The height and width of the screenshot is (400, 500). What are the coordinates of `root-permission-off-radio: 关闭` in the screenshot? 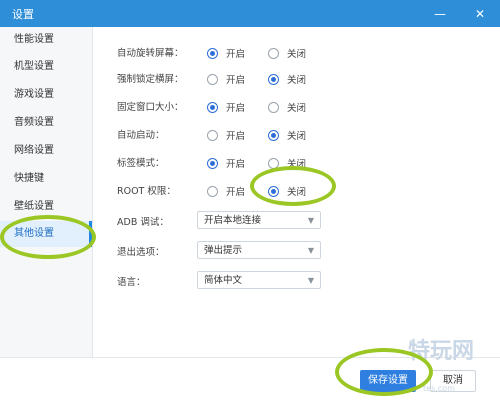 It's located at (287, 191).